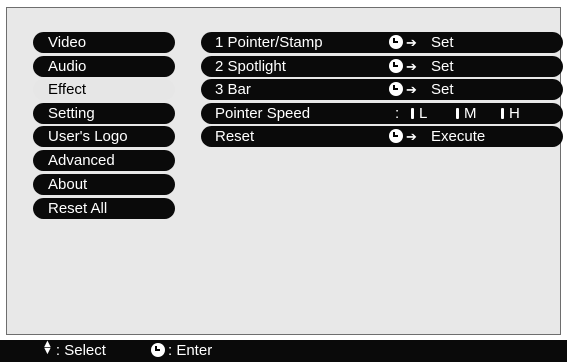  What do you see at coordinates (67, 42) in the screenshot?
I see `menu-item-label: Video` at bounding box center [67, 42].